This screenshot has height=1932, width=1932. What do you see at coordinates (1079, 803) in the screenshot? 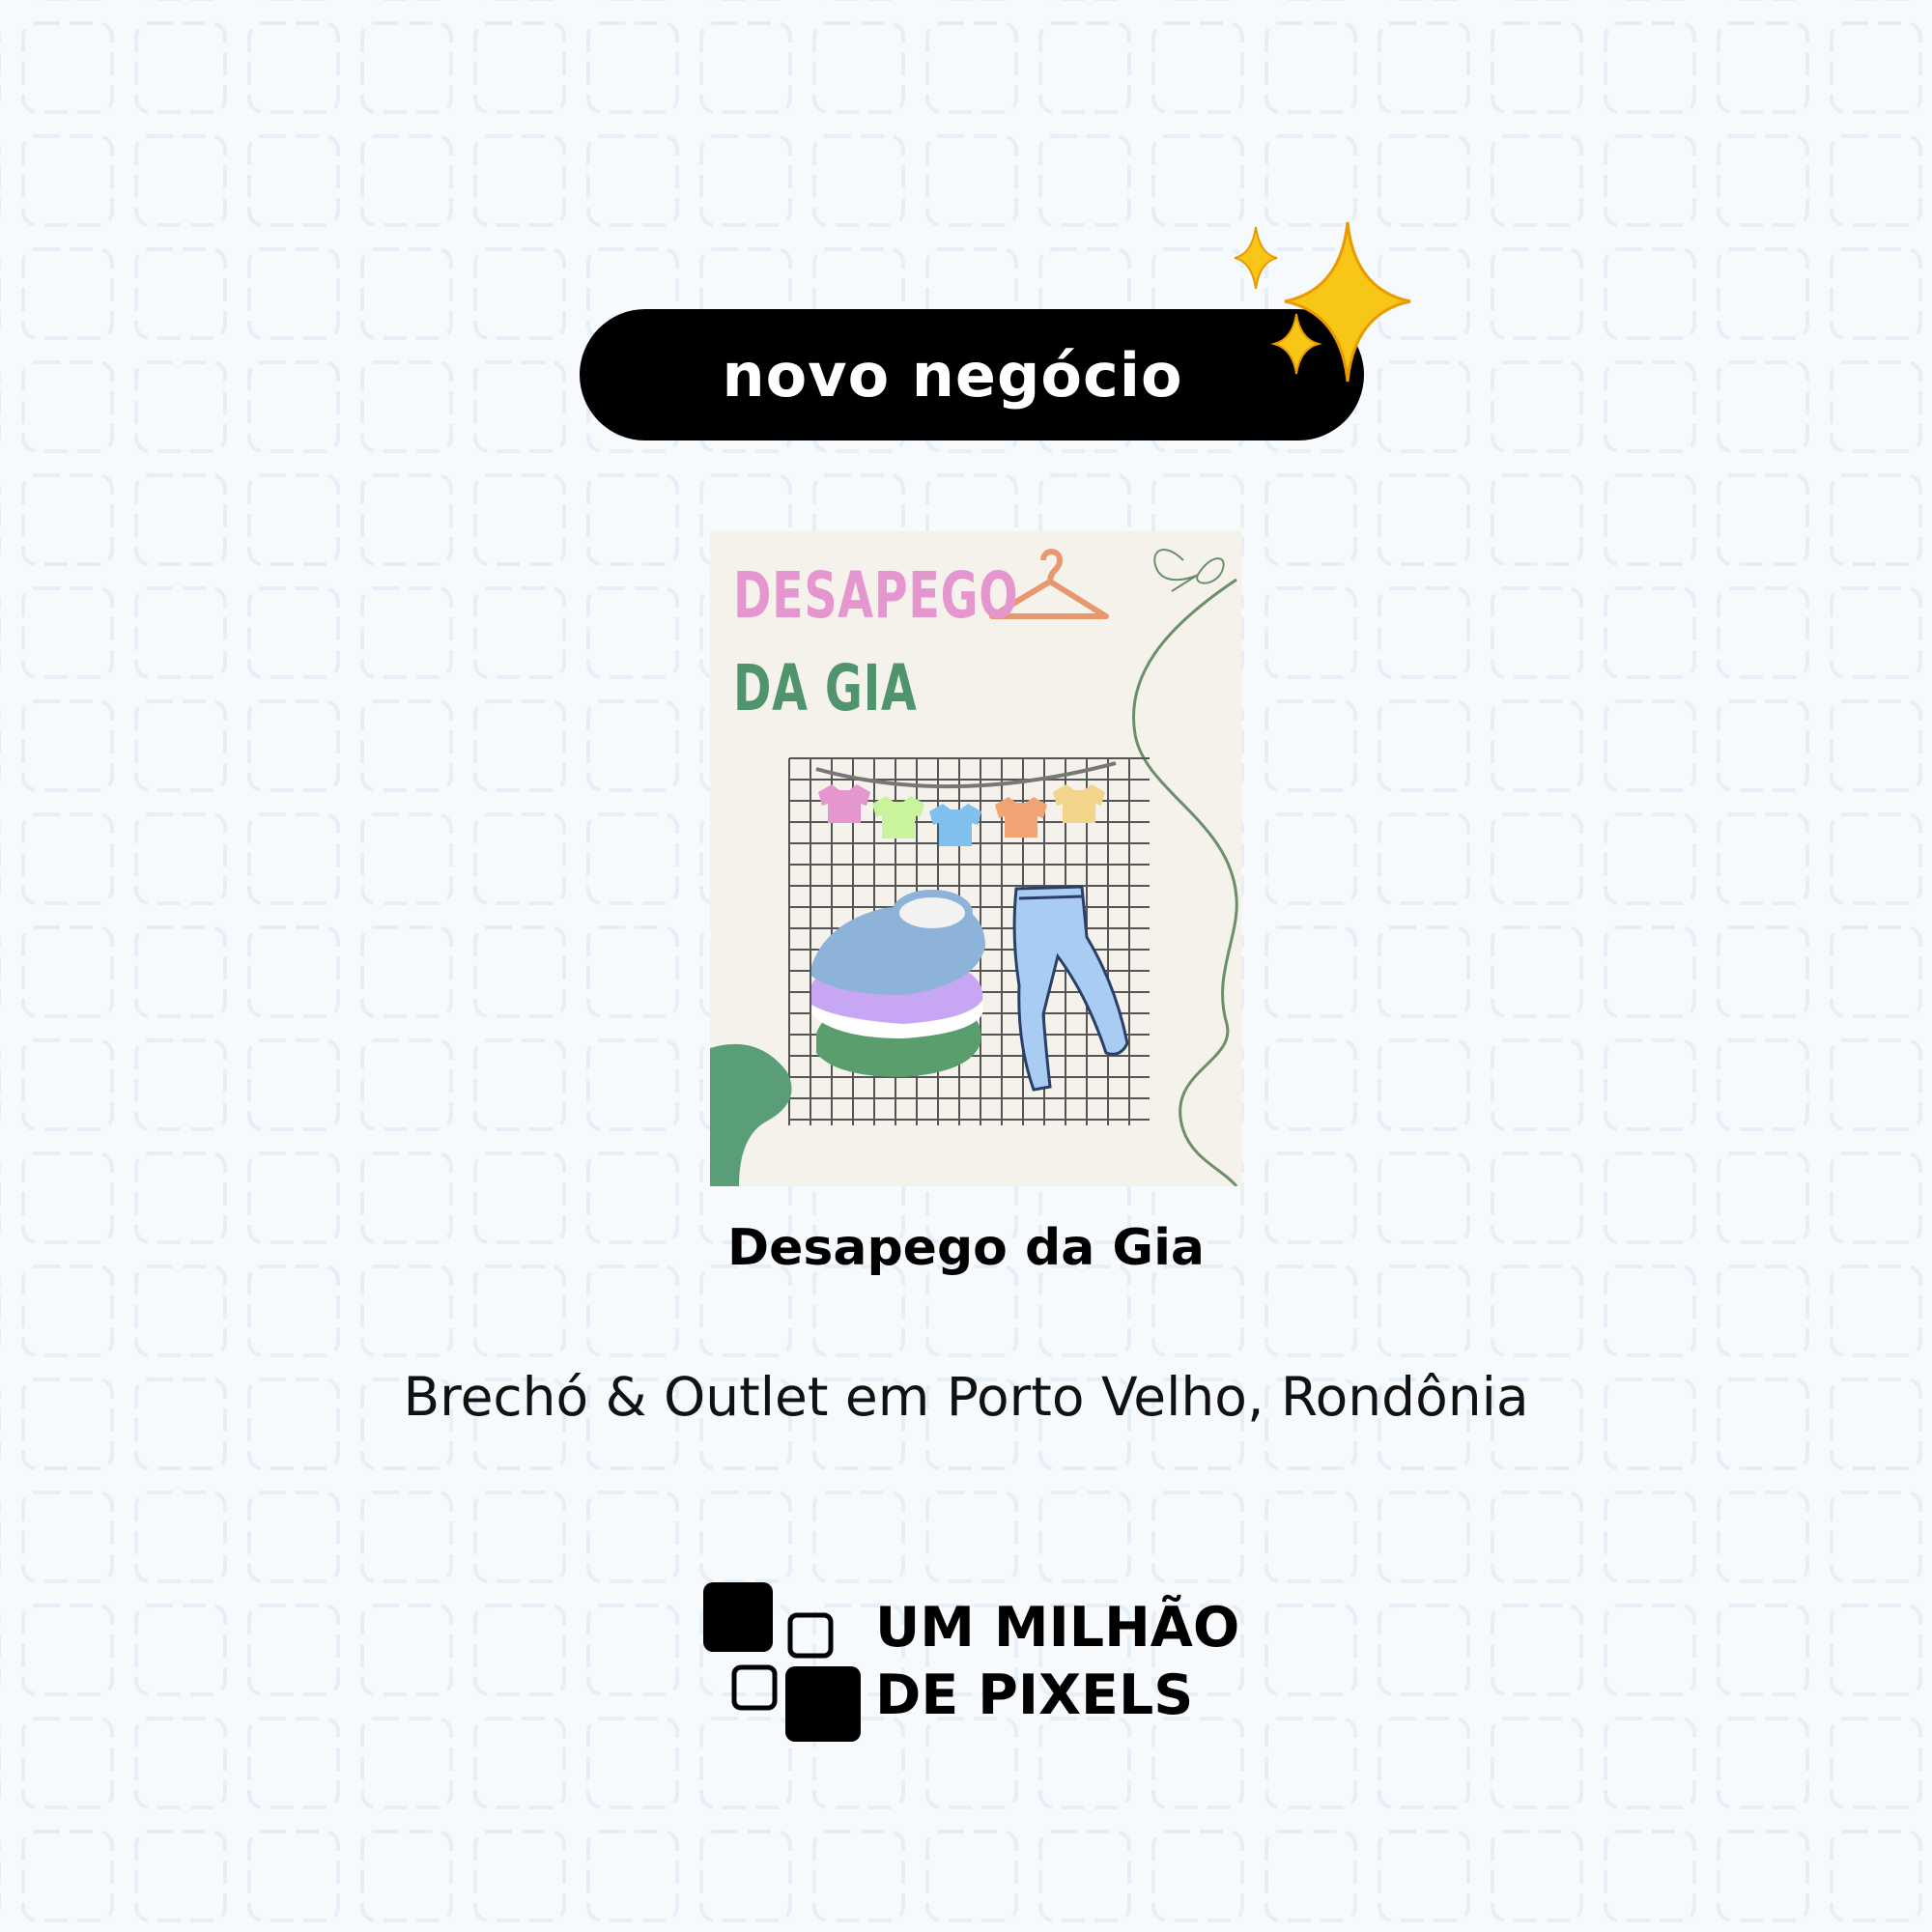
I see `tshirt-yellow-icon` at bounding box center [1079, 803].